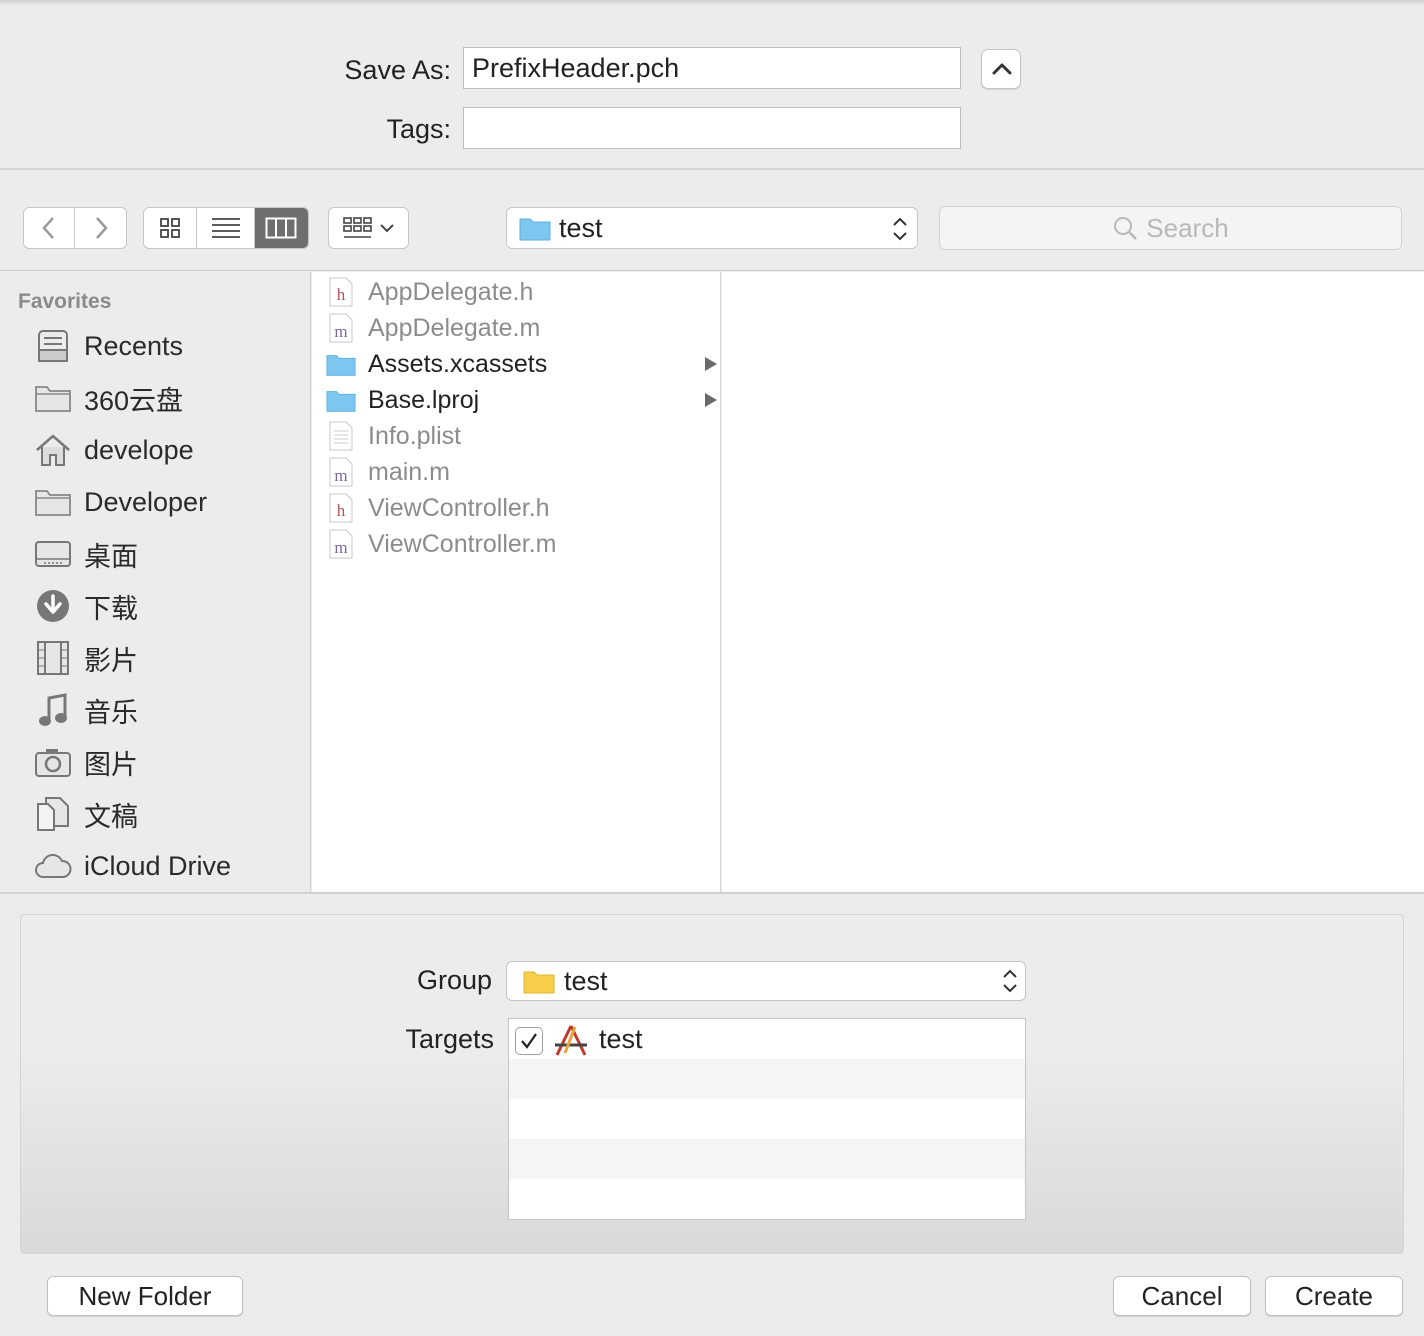 The image size is (1424, 1336). I want to click on sidebar-item-360: 360云盘, so click(108, 398).